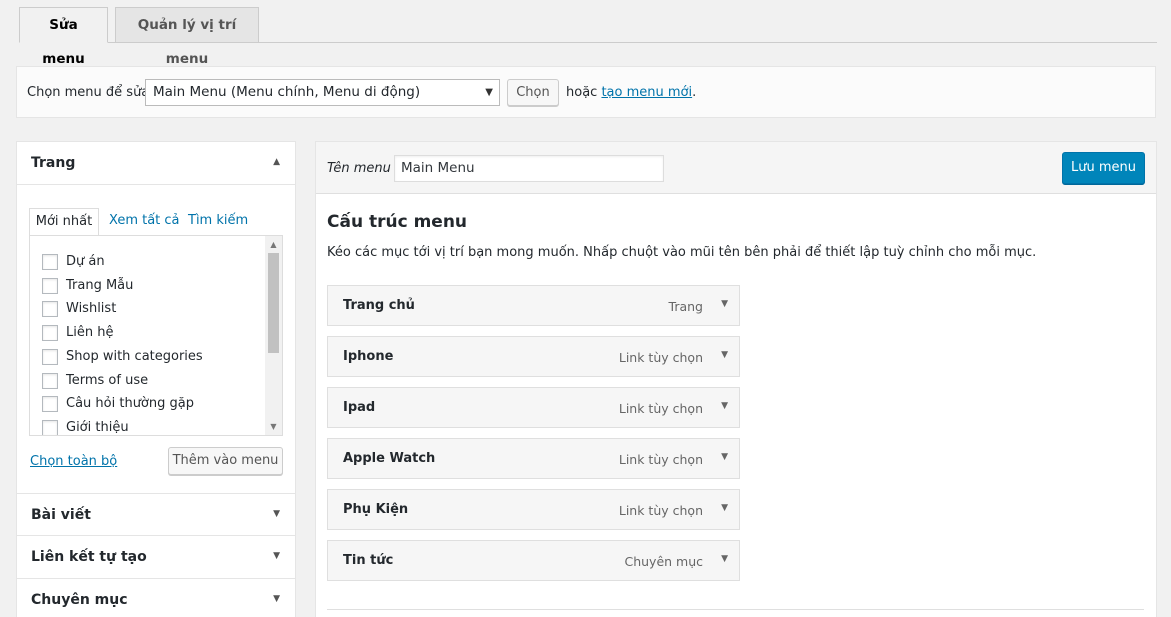  What do you see at coordinates (359, 168) in the screenshot?
I see `menu-name-label: Tên menu` at bounding box center [359, 168].